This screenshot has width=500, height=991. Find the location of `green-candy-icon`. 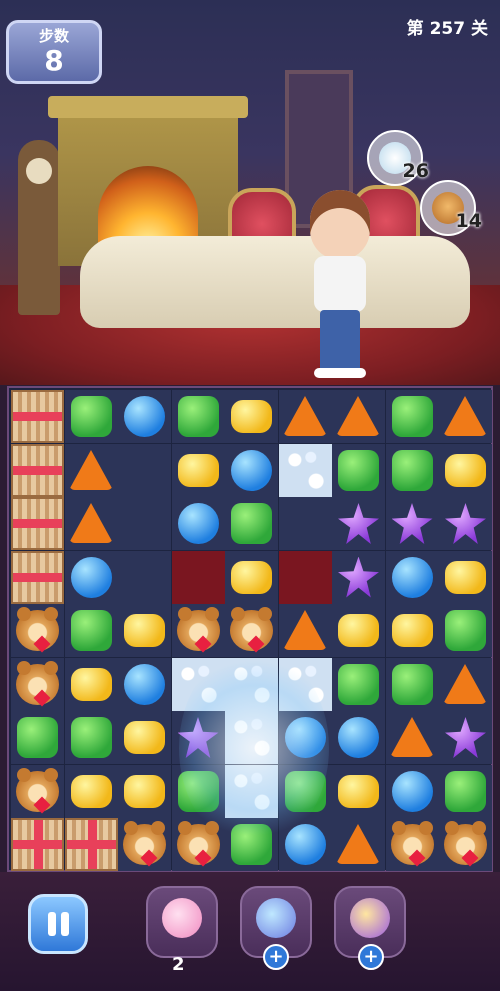

green-candy-icon is located at coordinates (91, 737).